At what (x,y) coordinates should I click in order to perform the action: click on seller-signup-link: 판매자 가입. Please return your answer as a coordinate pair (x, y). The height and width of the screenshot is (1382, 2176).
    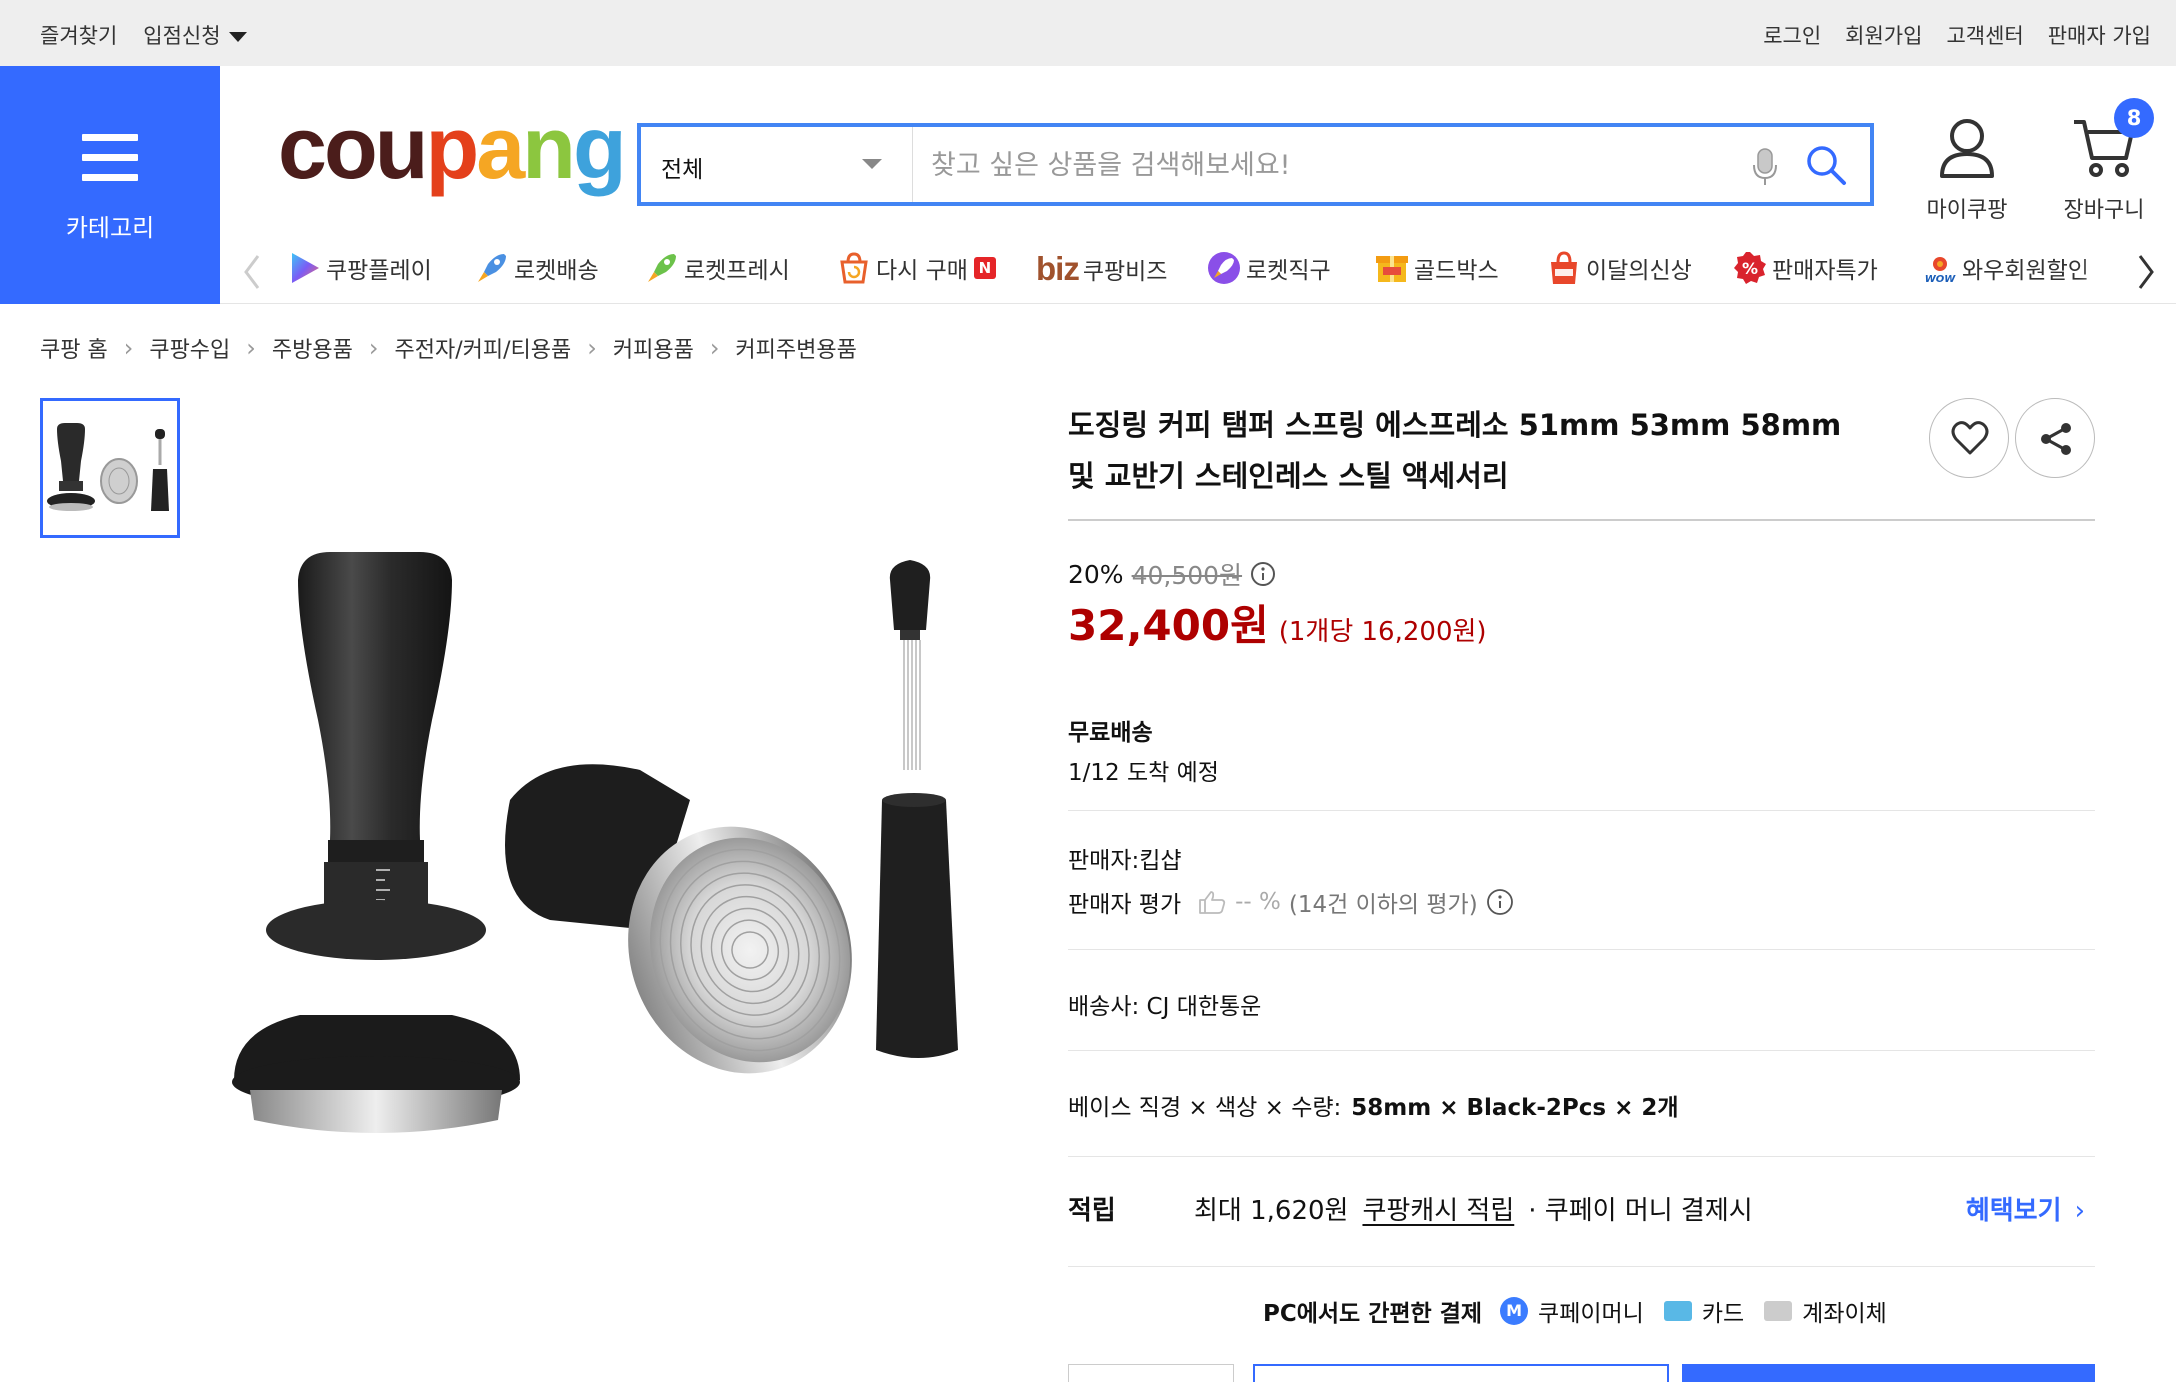
    Looking at the image, I should click on (2099, 35).